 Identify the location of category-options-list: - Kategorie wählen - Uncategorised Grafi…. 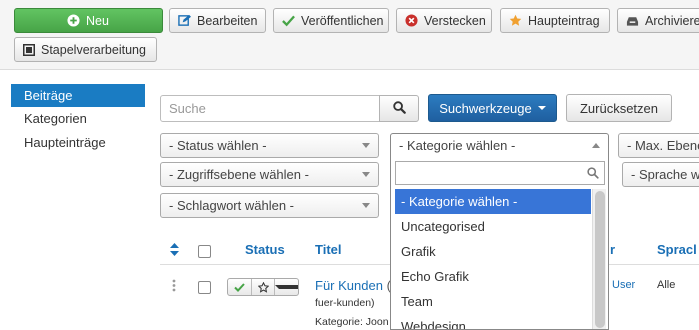
(493, 259).